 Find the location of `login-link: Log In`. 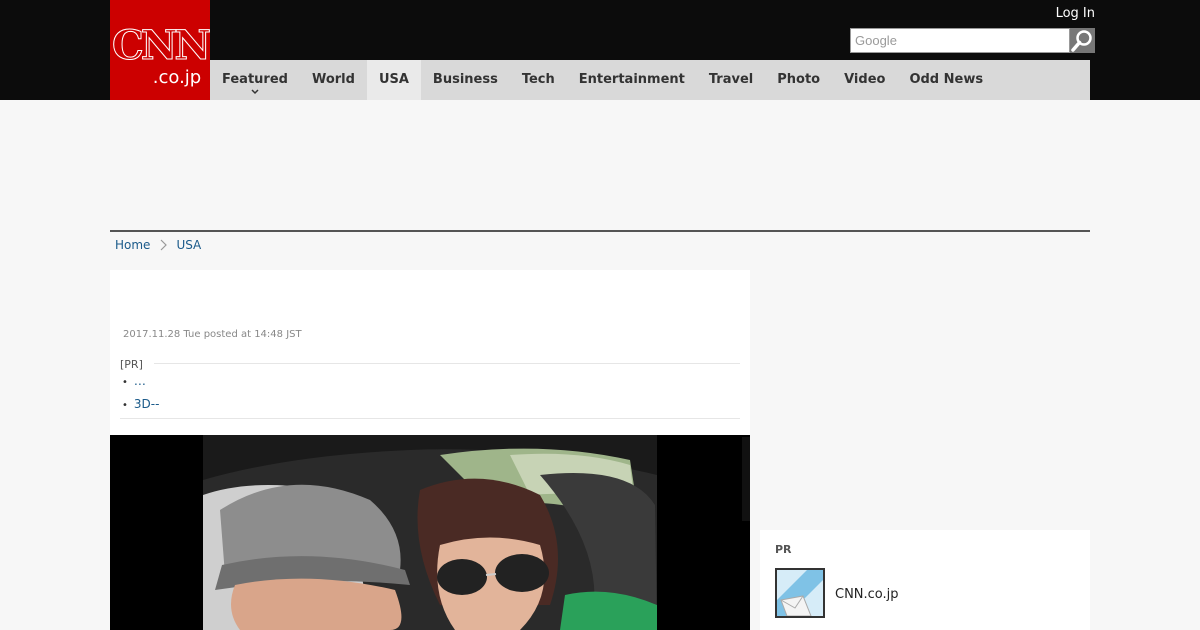

login-link: Log In is located at coordinates (1075, 13).